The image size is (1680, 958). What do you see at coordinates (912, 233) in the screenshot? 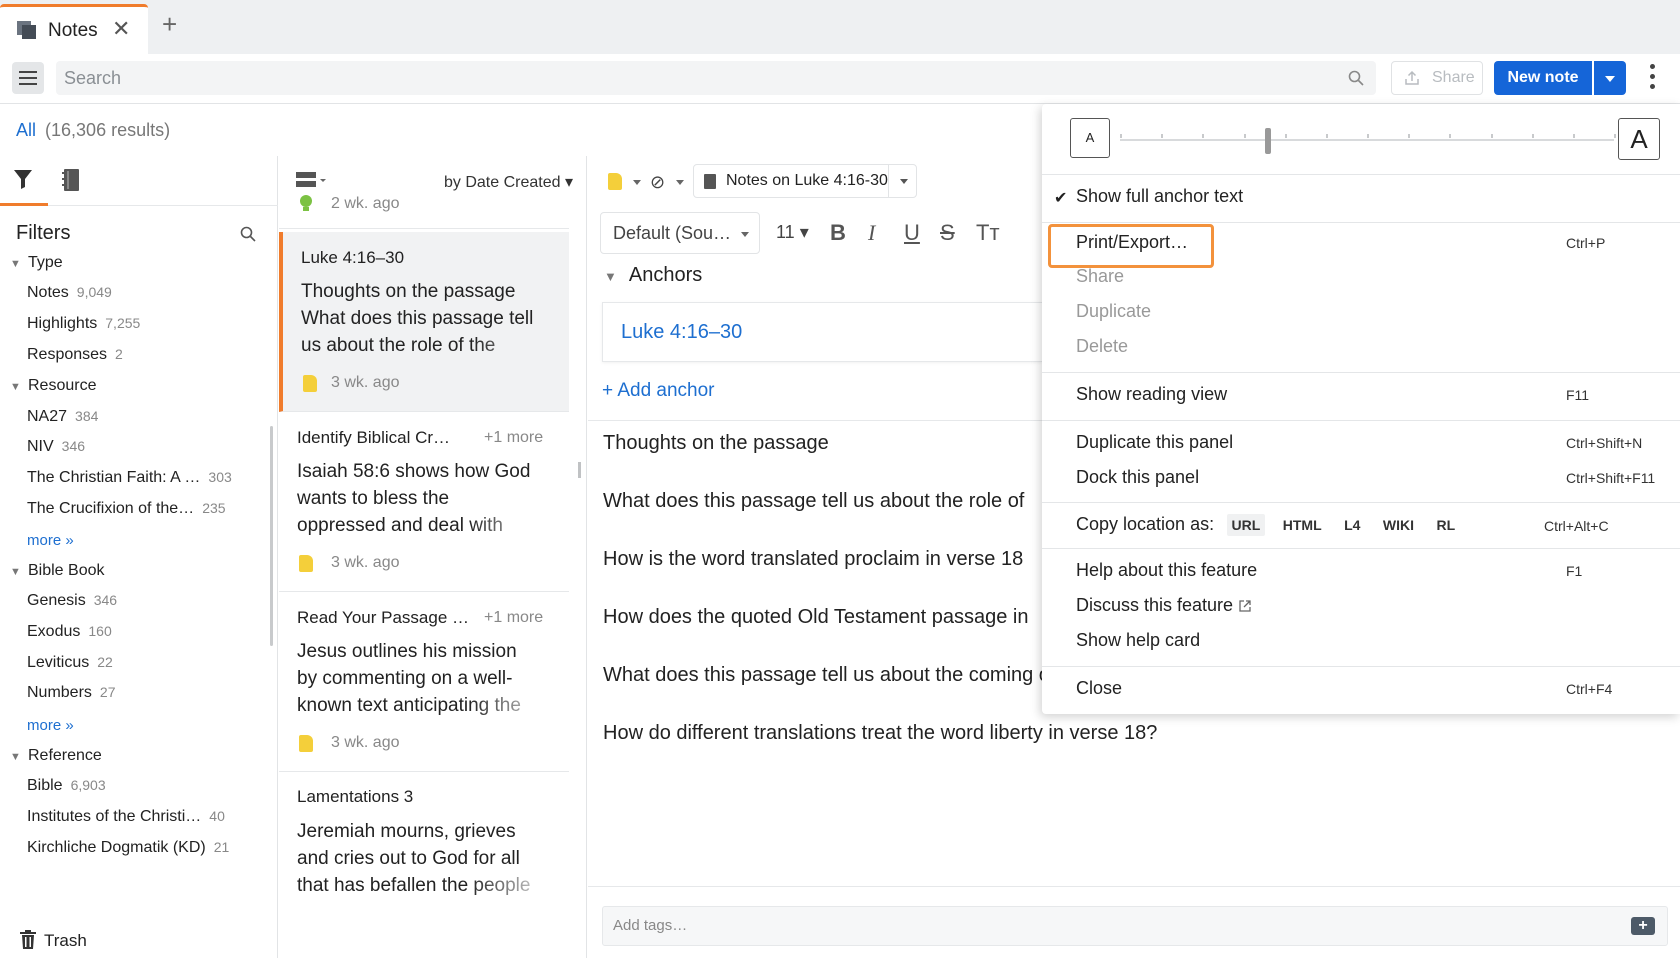
I see `underline-button: U` at bounding box center [912, 233].